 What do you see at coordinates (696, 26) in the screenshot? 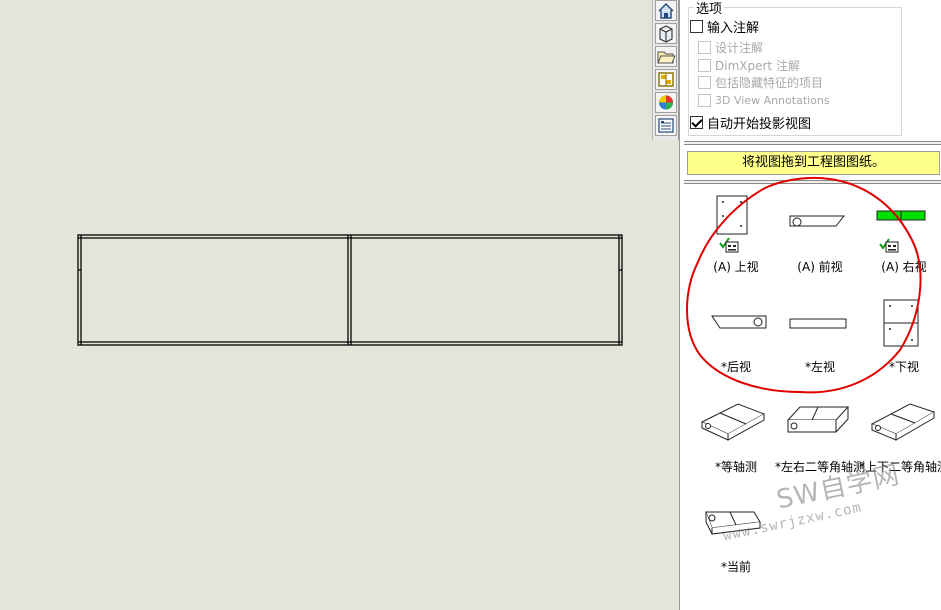
I see `import-annotations-checkbox` at bounding box center [696, 26].